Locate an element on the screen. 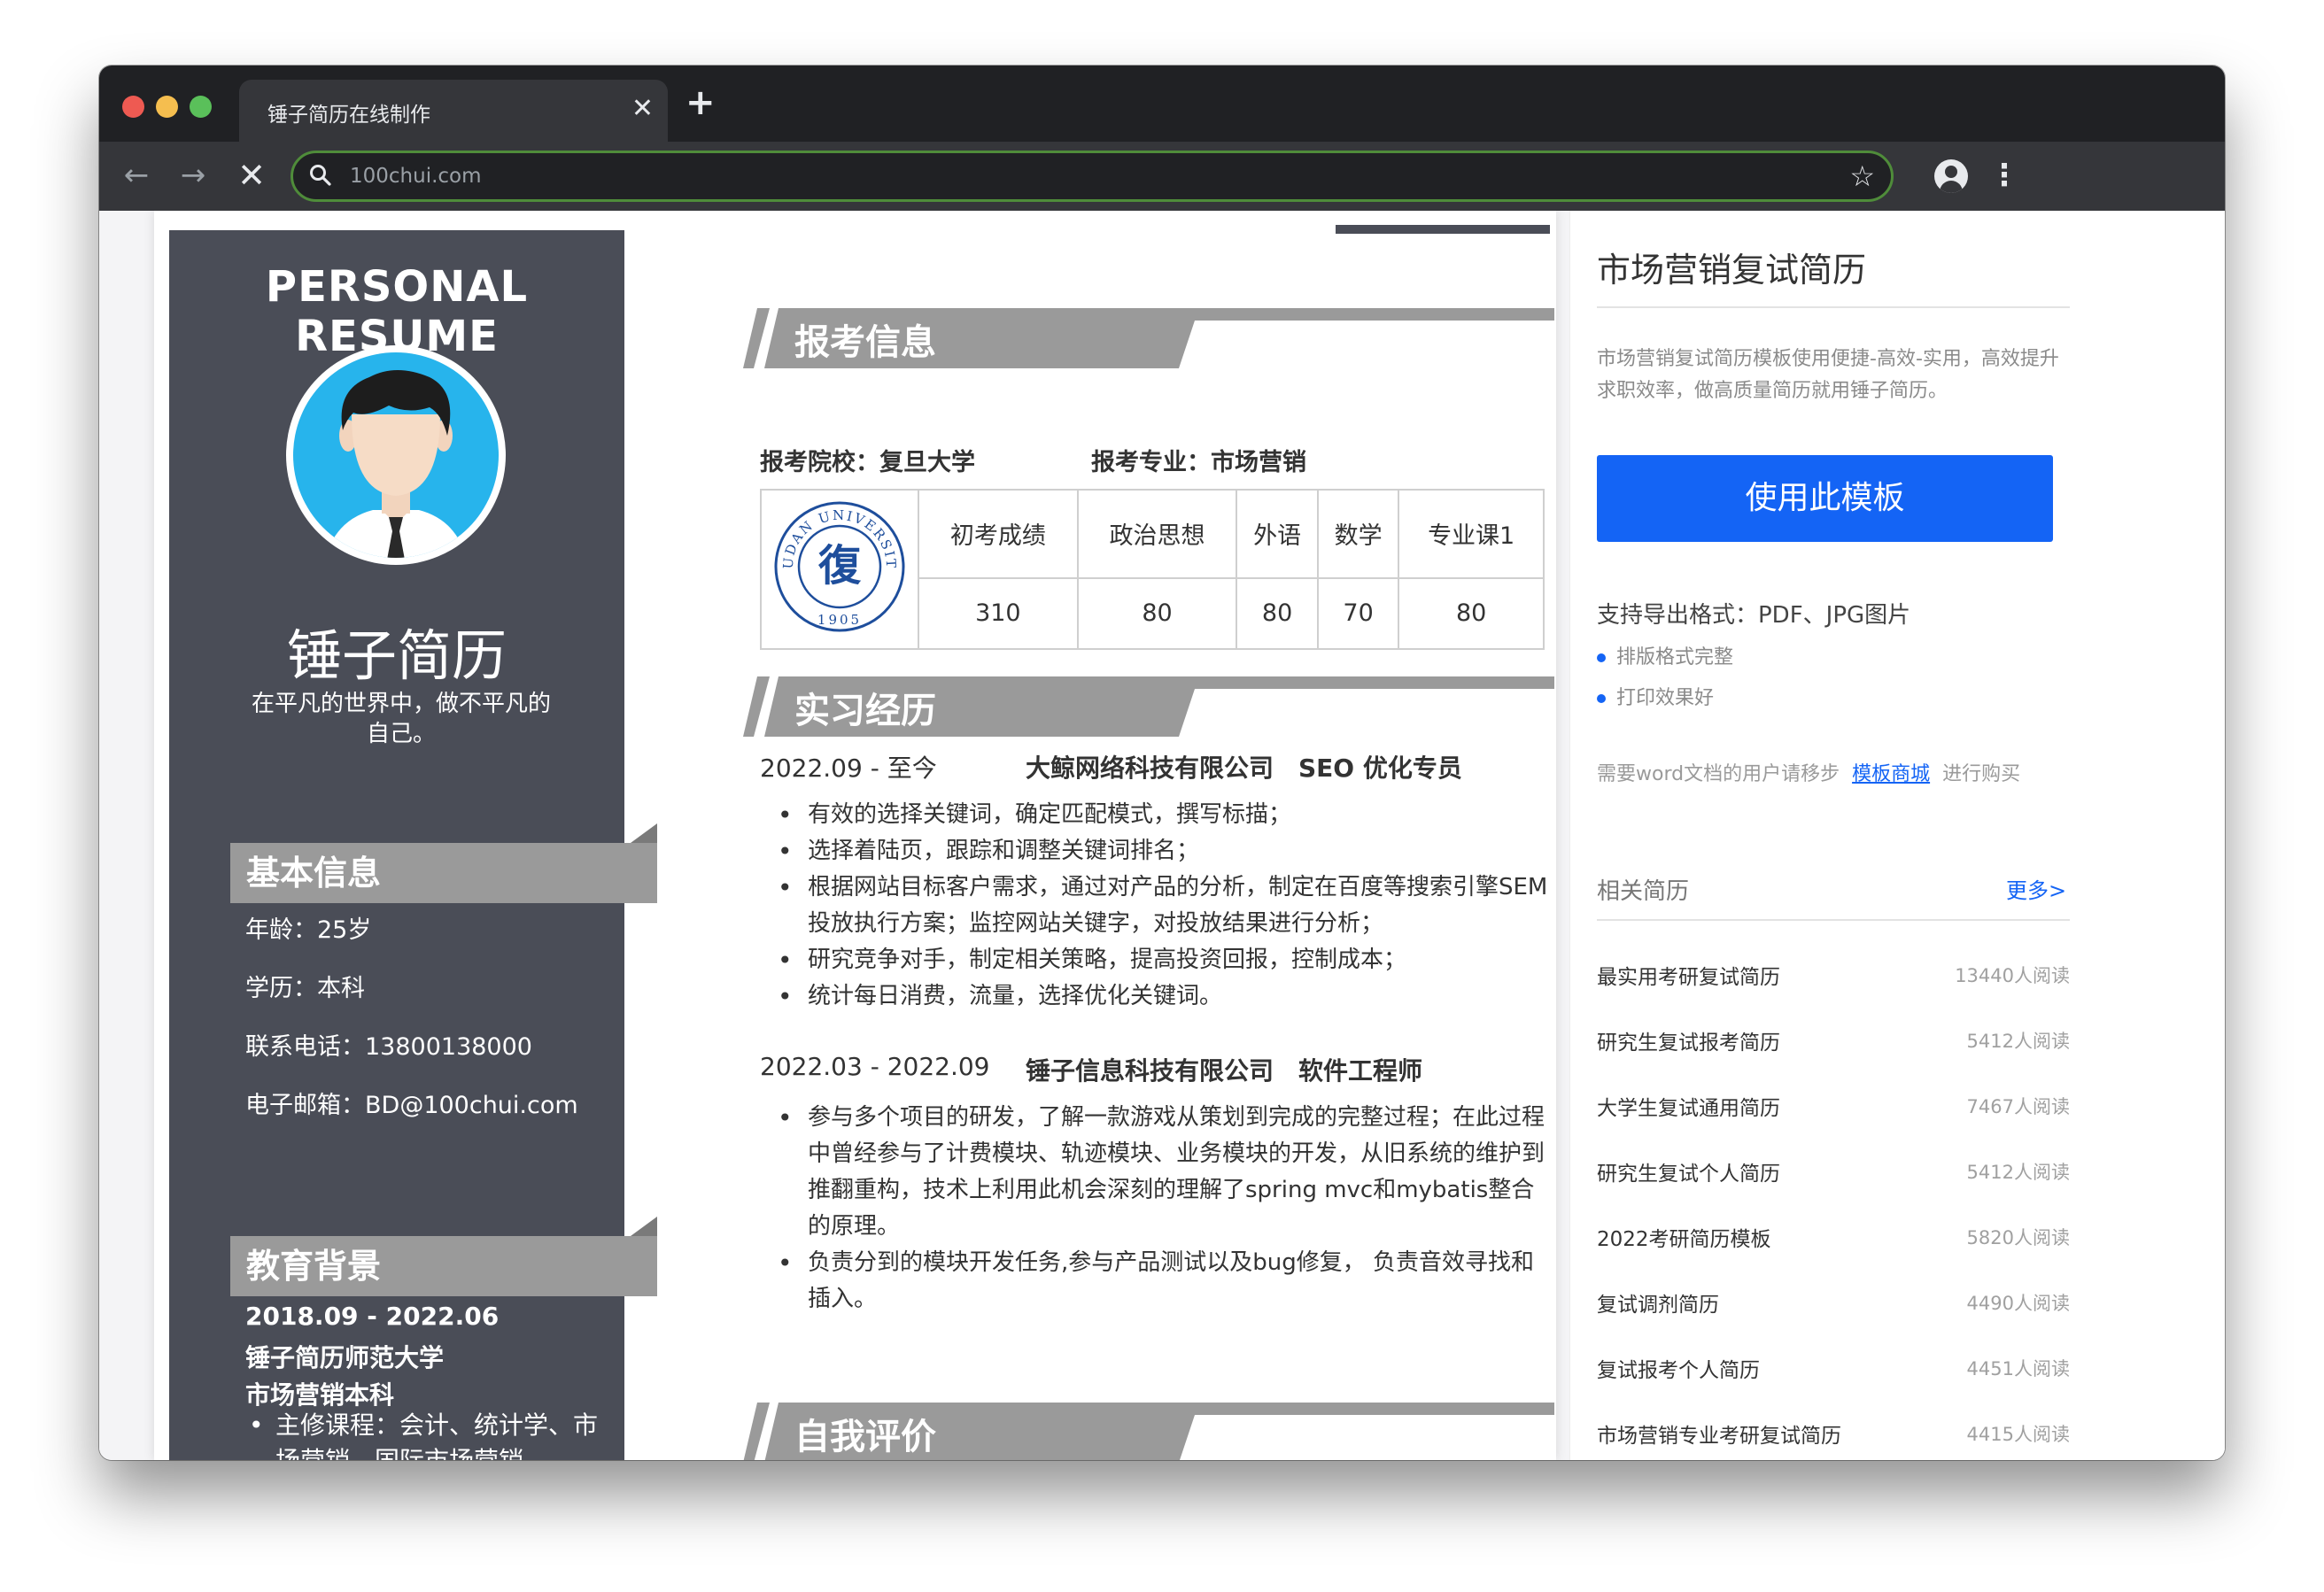 This screenshot has height=1592, width=2324. score-col-total: 初考成绩 is located at coordinates (998, 534).